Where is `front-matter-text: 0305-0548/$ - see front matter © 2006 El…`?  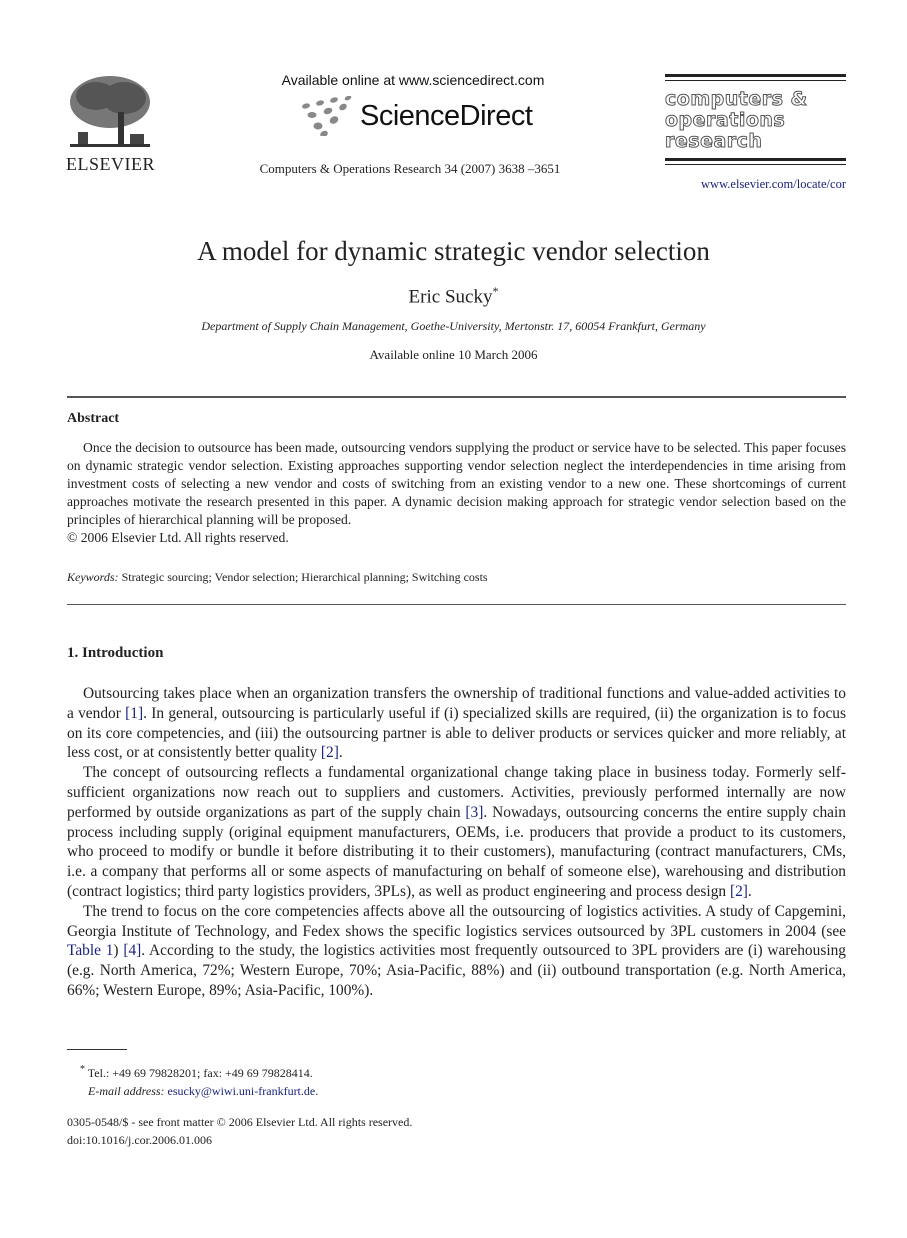 front-matter-text: 0305-0548/$ - see front matter © 2006 El… is located at coordinates (240, 1122).